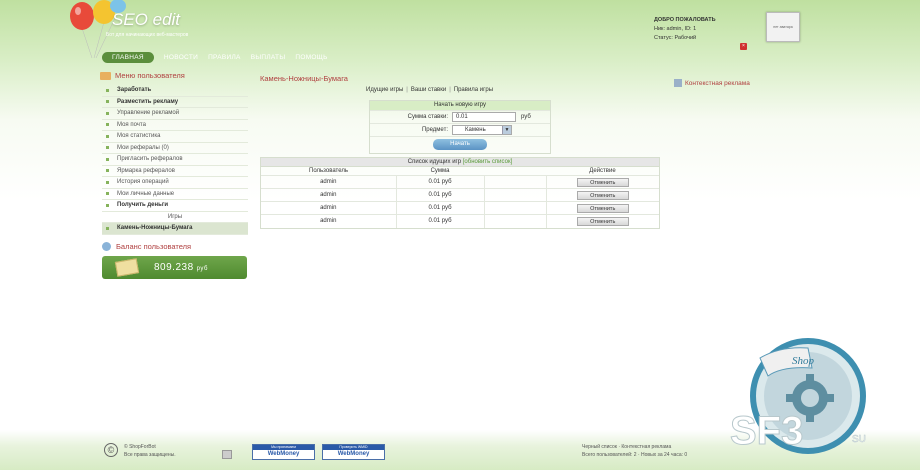 This screenshot has height=470, width=920. Describe the element at coordinates (181, 57) in the screenshot. I see `nav-news: НОВОСТИ` at that location.